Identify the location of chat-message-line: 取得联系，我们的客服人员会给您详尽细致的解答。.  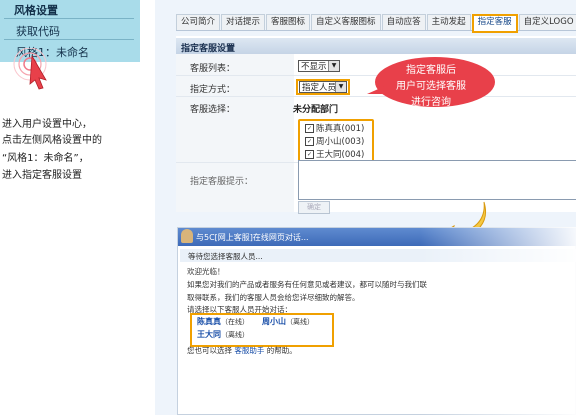
(273, 297).